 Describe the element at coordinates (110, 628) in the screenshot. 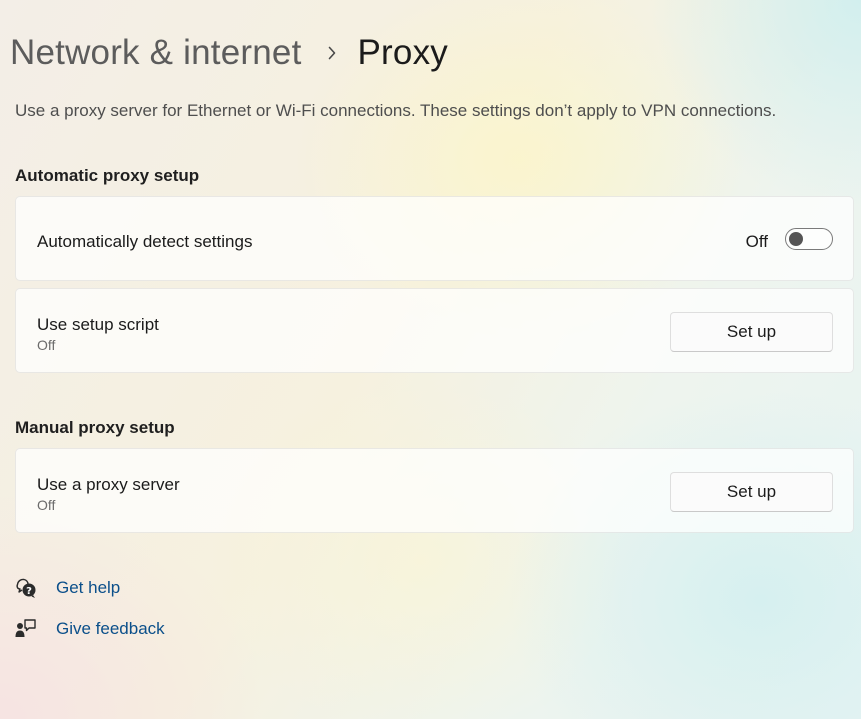

I see `give-feedback-label: Give feedback` at that location.